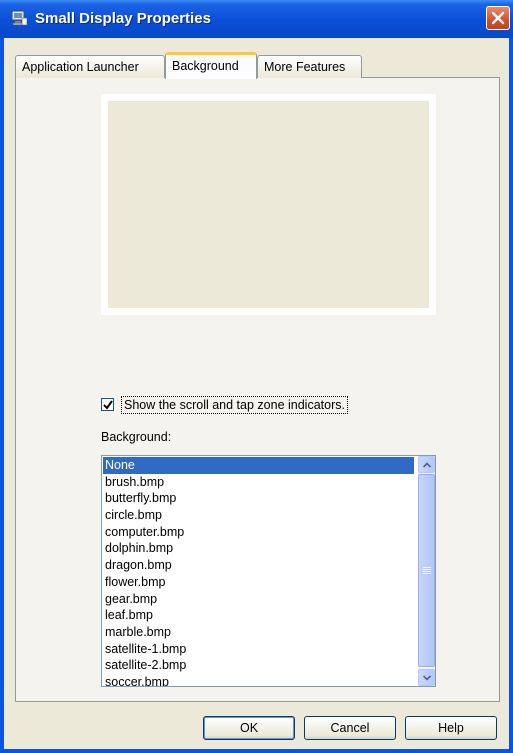 Image resolution: width=513 pixels, height=753 pixels. I want to click on tab-more-features: More Features, so click(309, 66).